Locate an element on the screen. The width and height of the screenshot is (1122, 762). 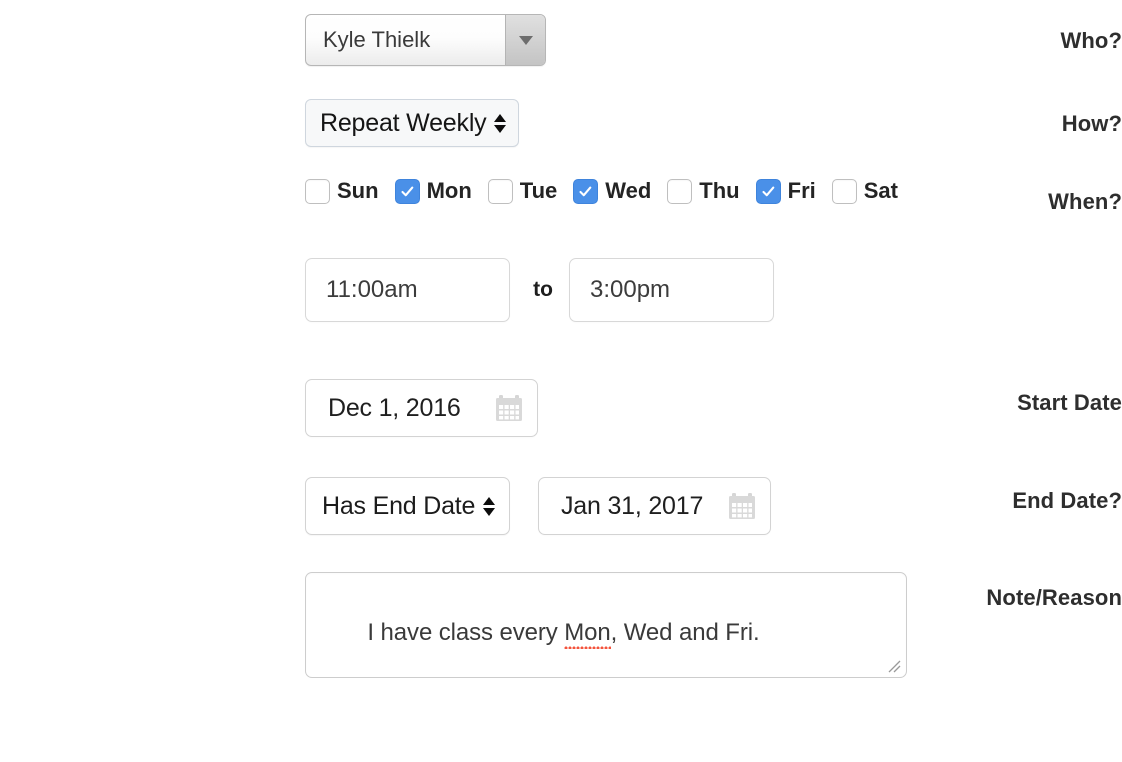
weekday-label: Mon is located at coordinates (449, 190).